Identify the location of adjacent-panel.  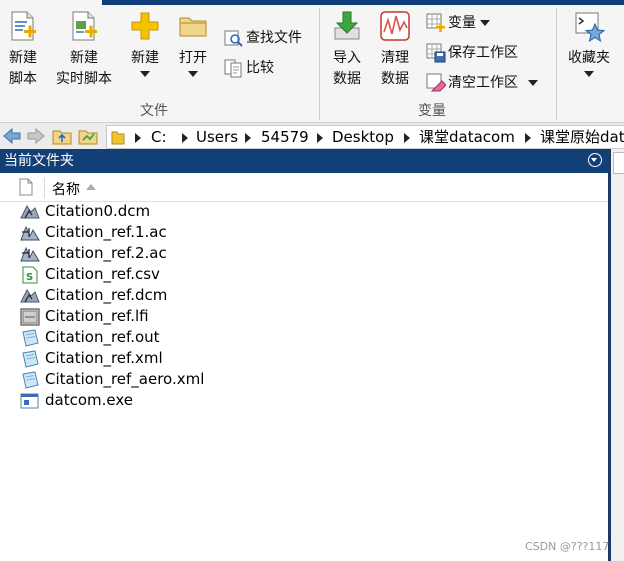
(617, 355).